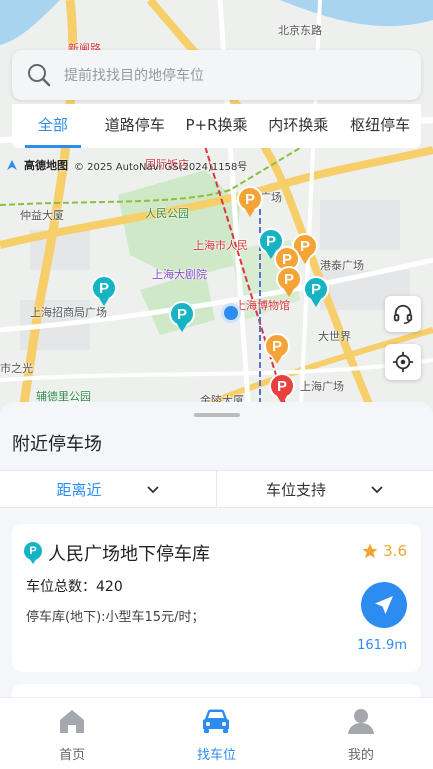 The image size is (433, 769). What do you see at coordinates (72, 721) in the screenshot?
I see `home-icon` at bounding box center [72, 721].